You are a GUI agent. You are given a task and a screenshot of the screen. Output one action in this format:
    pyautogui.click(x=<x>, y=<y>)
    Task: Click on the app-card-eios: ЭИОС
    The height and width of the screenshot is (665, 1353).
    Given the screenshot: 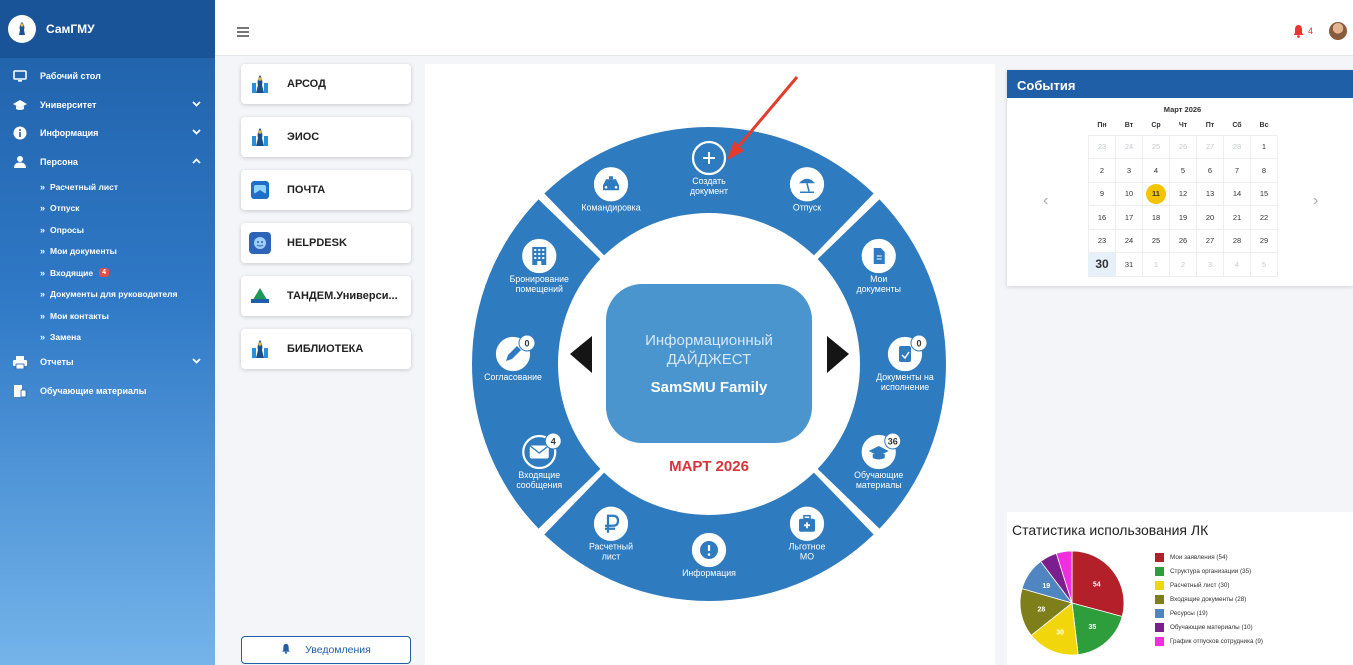 What is the action you would take?
    pyautogui.click(x=326, y=137)
    